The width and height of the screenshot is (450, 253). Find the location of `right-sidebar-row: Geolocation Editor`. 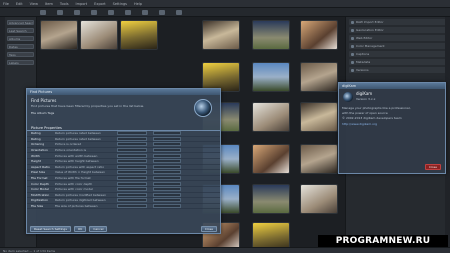

right-sidebar-row: Geolocation Editor is located at coordinates (398, 30).